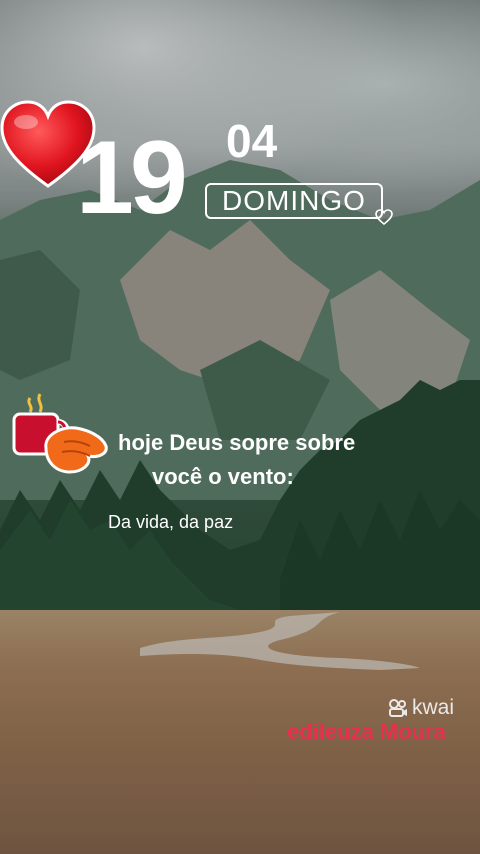  Describe the element at coordinates (294, 201) in the screenshot. I see `weekday-label: DOMINGO` at that location.